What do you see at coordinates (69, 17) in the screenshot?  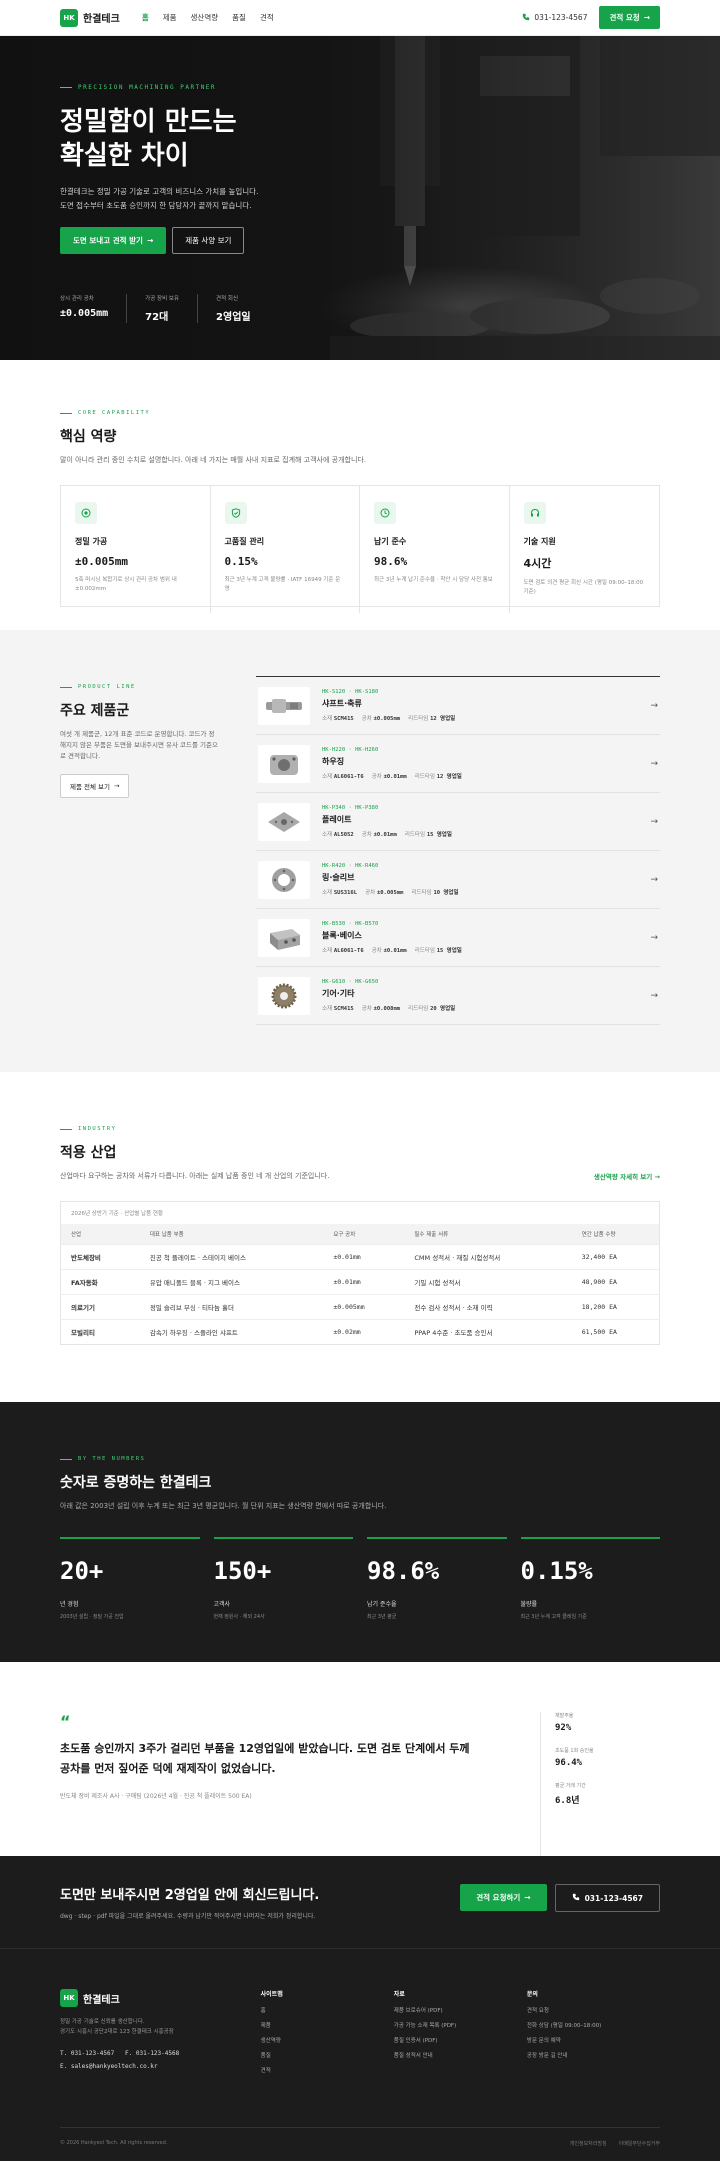 I see `logo-icon: HK` at bounding box center [69, 17].